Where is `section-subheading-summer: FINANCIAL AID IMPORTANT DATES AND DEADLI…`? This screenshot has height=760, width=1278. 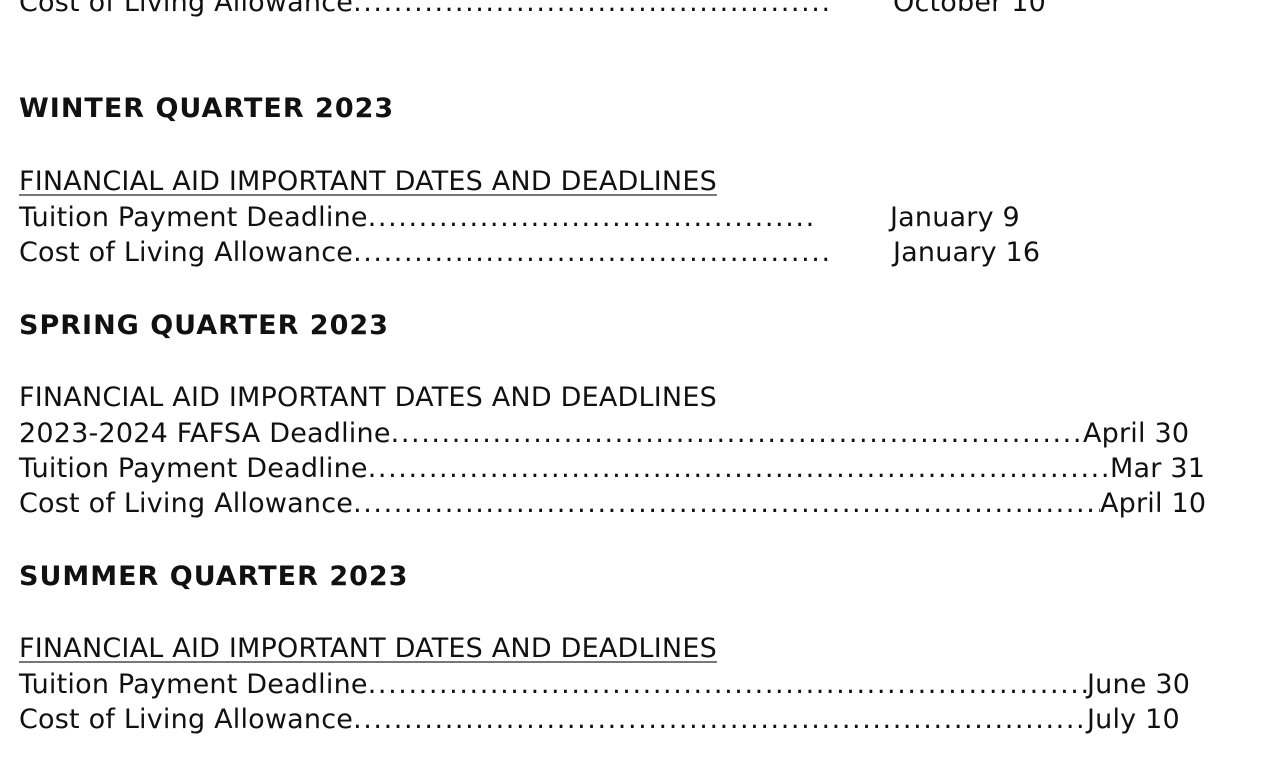
section-subheading-summer: FINANCIAL AID IMPORTANT DATES AND DEADLI… is located at coordinates (368, 648).